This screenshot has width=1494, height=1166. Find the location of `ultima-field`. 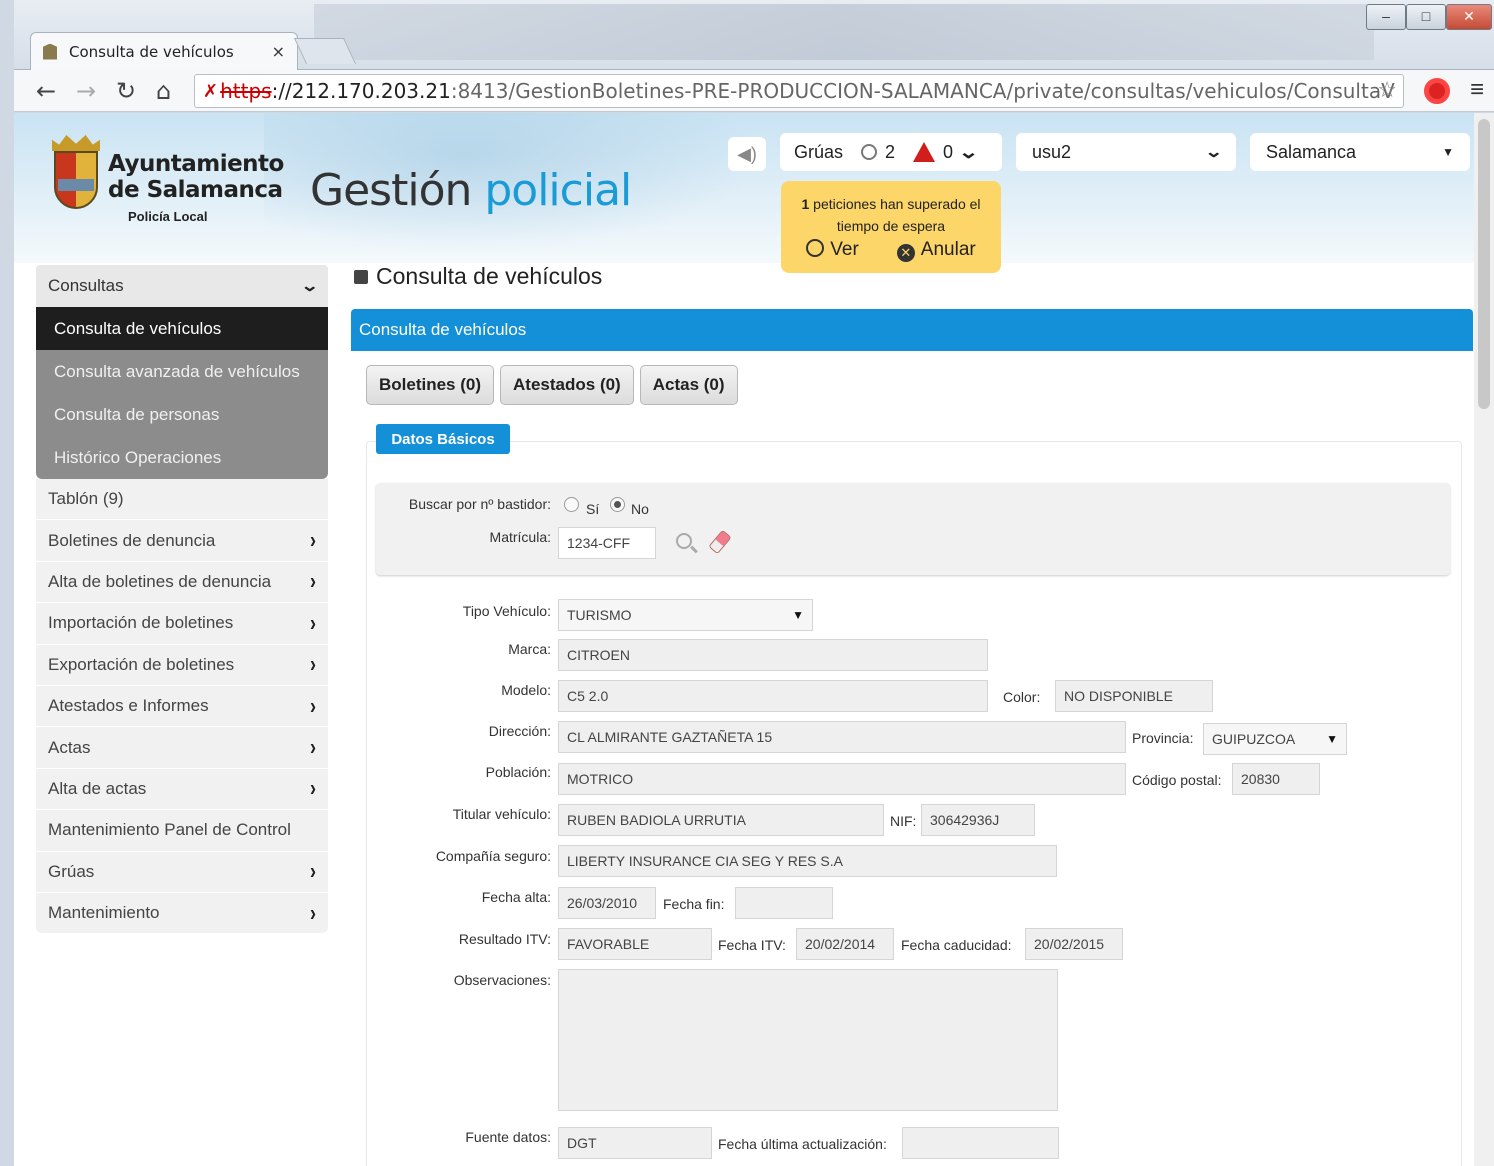

ultima-field is located at coordinates (980, 1143).